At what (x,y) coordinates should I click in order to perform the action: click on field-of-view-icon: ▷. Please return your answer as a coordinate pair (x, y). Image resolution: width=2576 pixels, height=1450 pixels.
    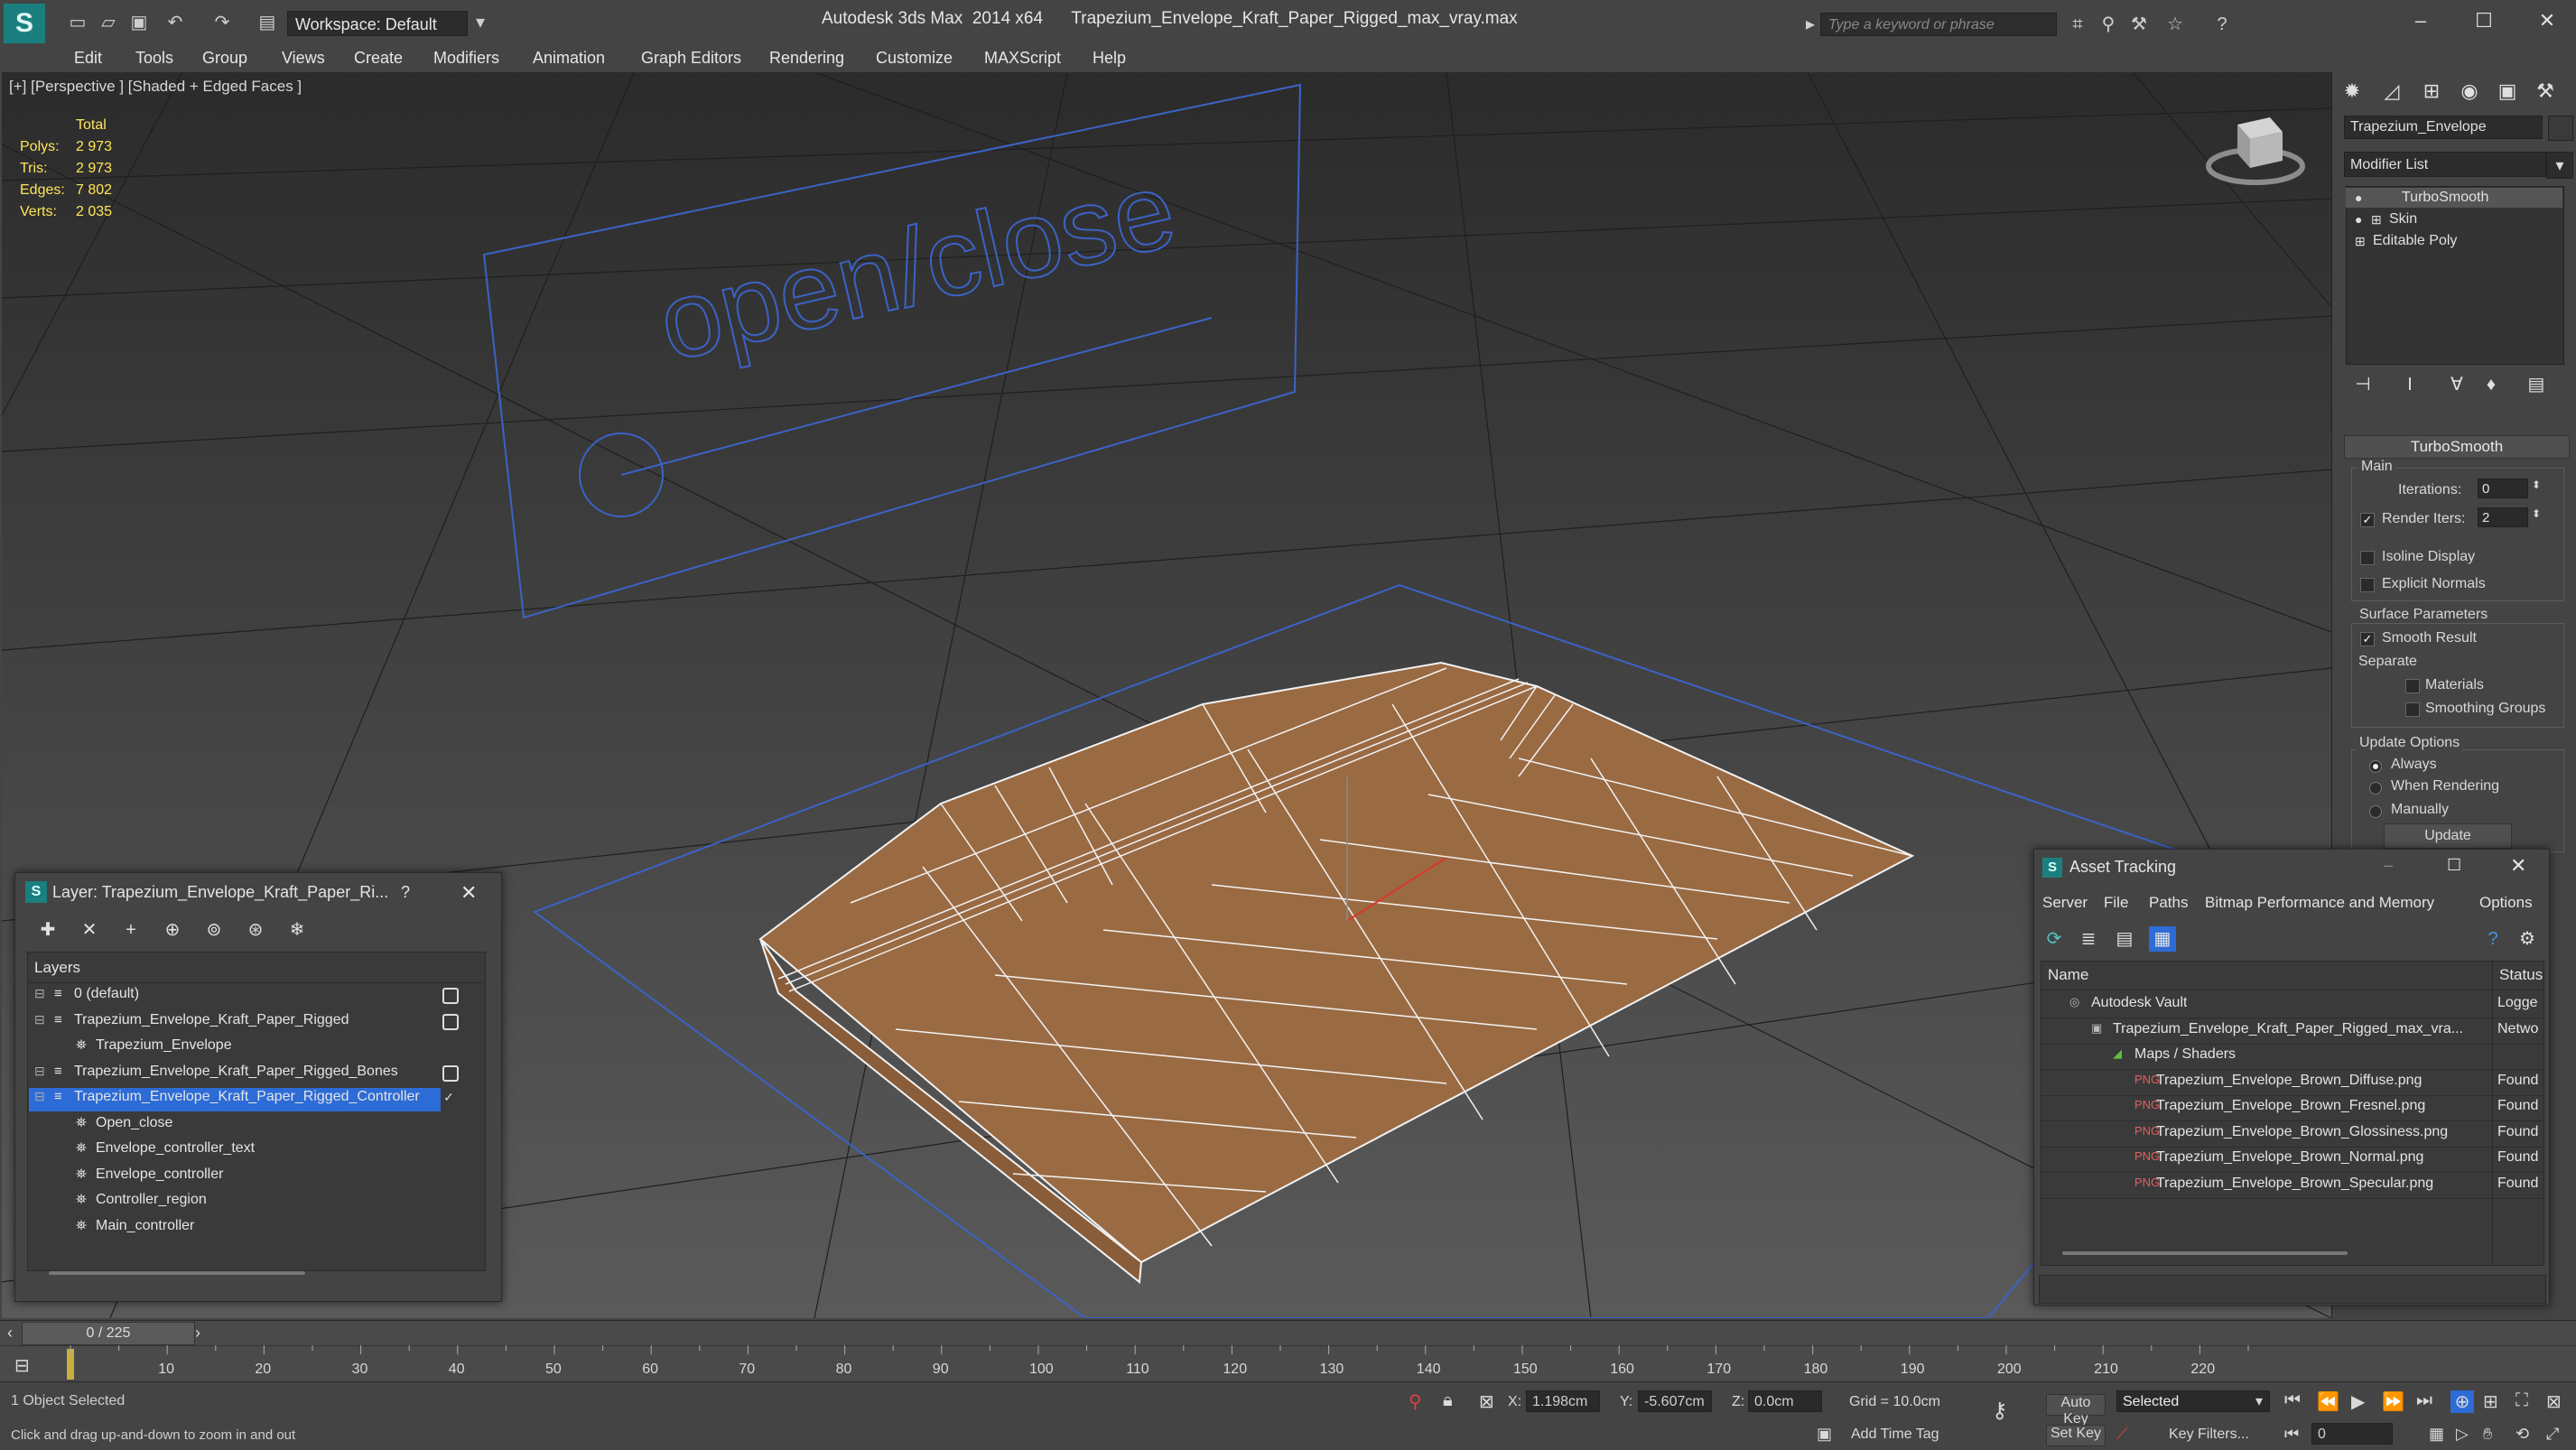
    Looking at the image, I should click on (2462, 1434).